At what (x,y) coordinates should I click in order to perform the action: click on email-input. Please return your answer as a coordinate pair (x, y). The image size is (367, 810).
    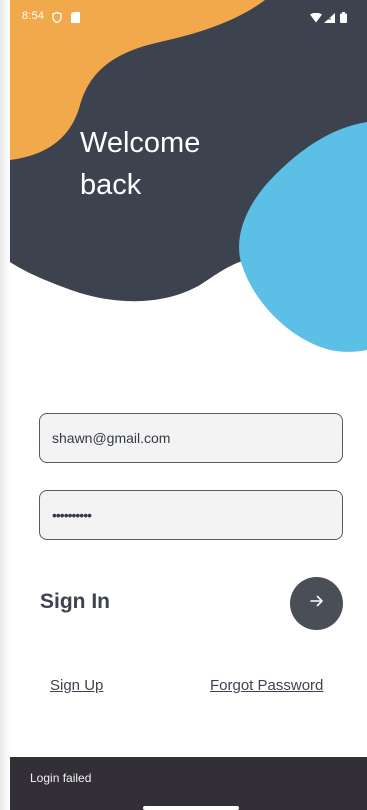
    Looking at the image, I should click on (192, 438).